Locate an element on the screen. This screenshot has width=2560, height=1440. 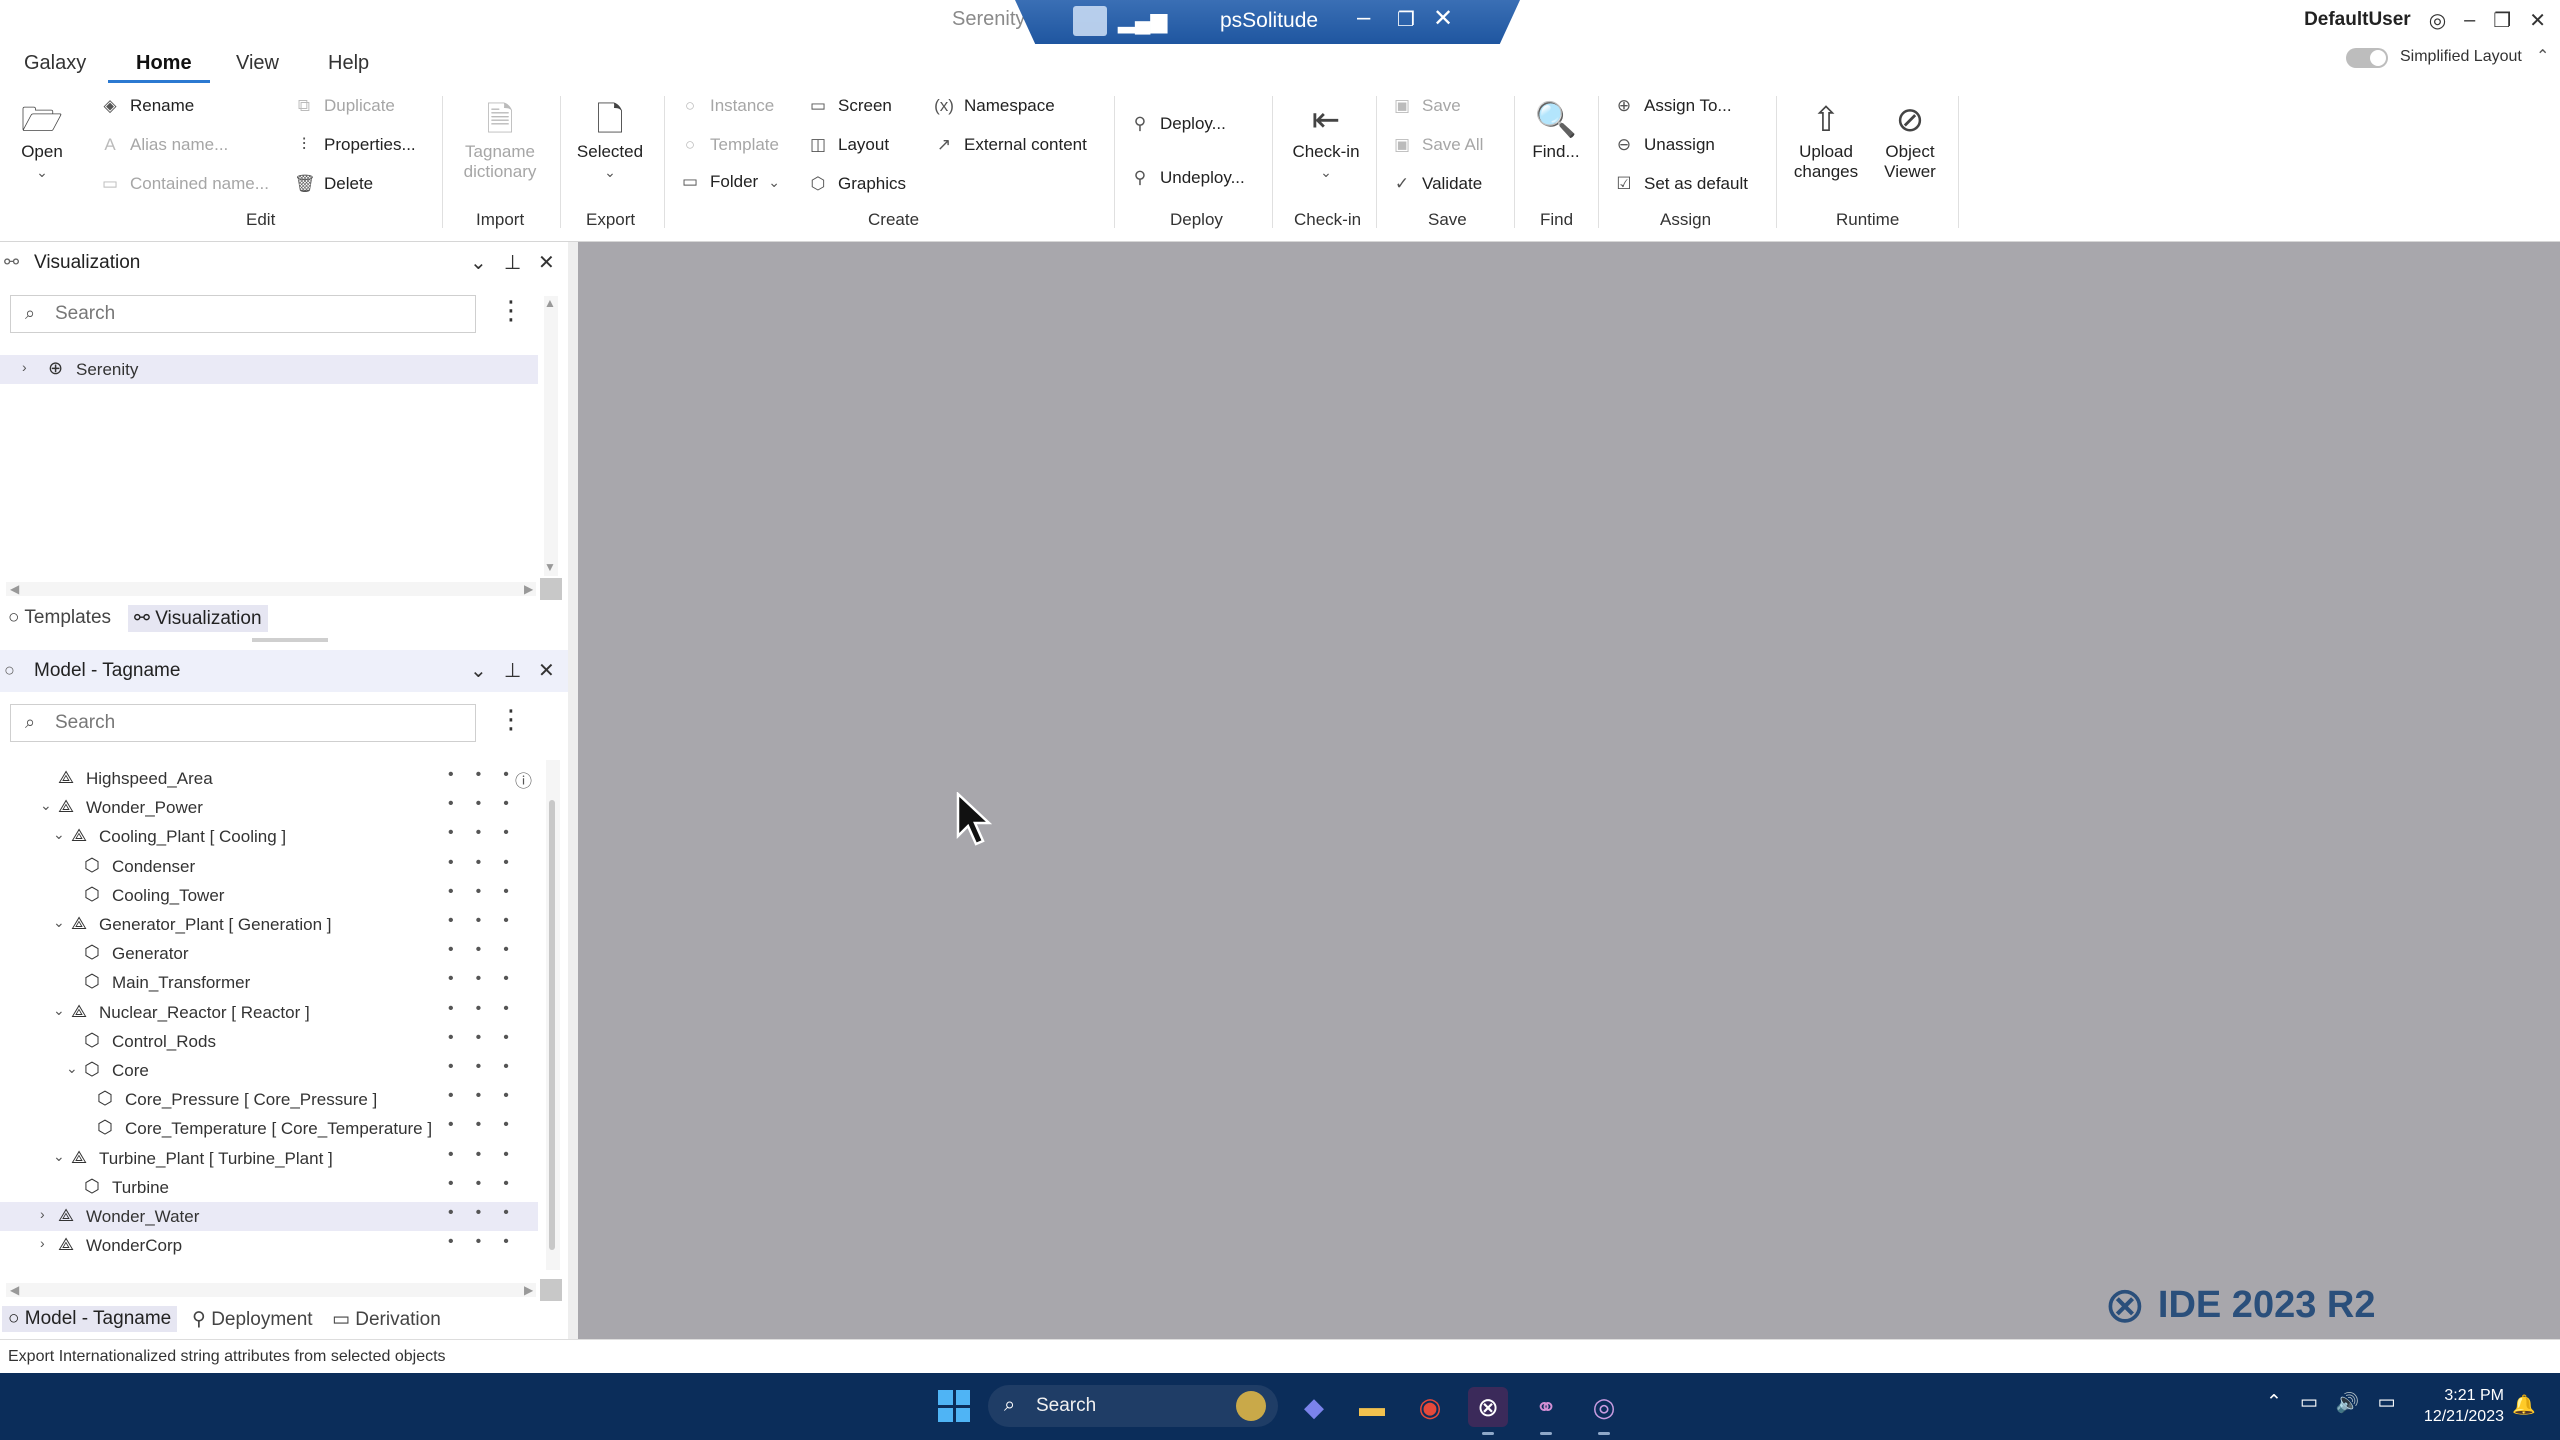
visualization-vertical-scrollbar is located at coordinates (551, 436).